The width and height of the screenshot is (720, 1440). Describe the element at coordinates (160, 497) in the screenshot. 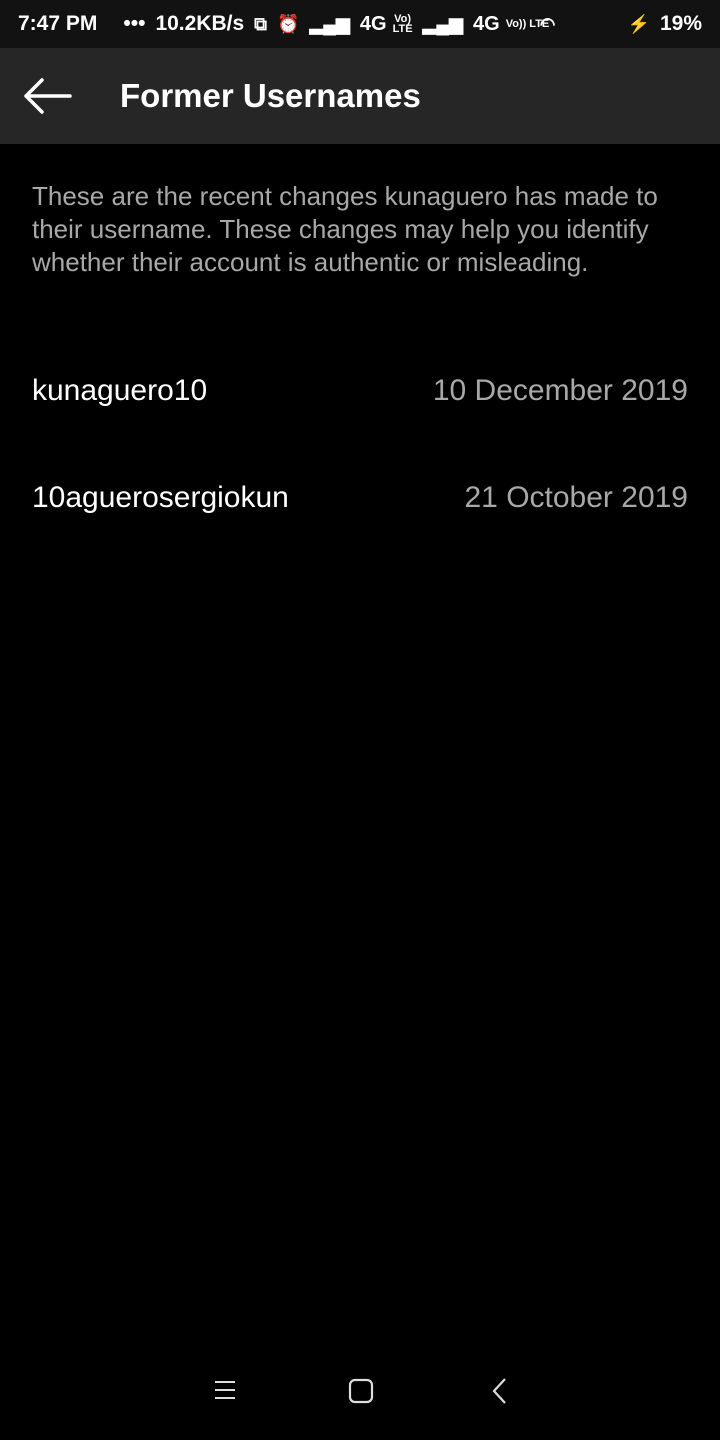

I see `username: 10aguerosergiokun` at that location.